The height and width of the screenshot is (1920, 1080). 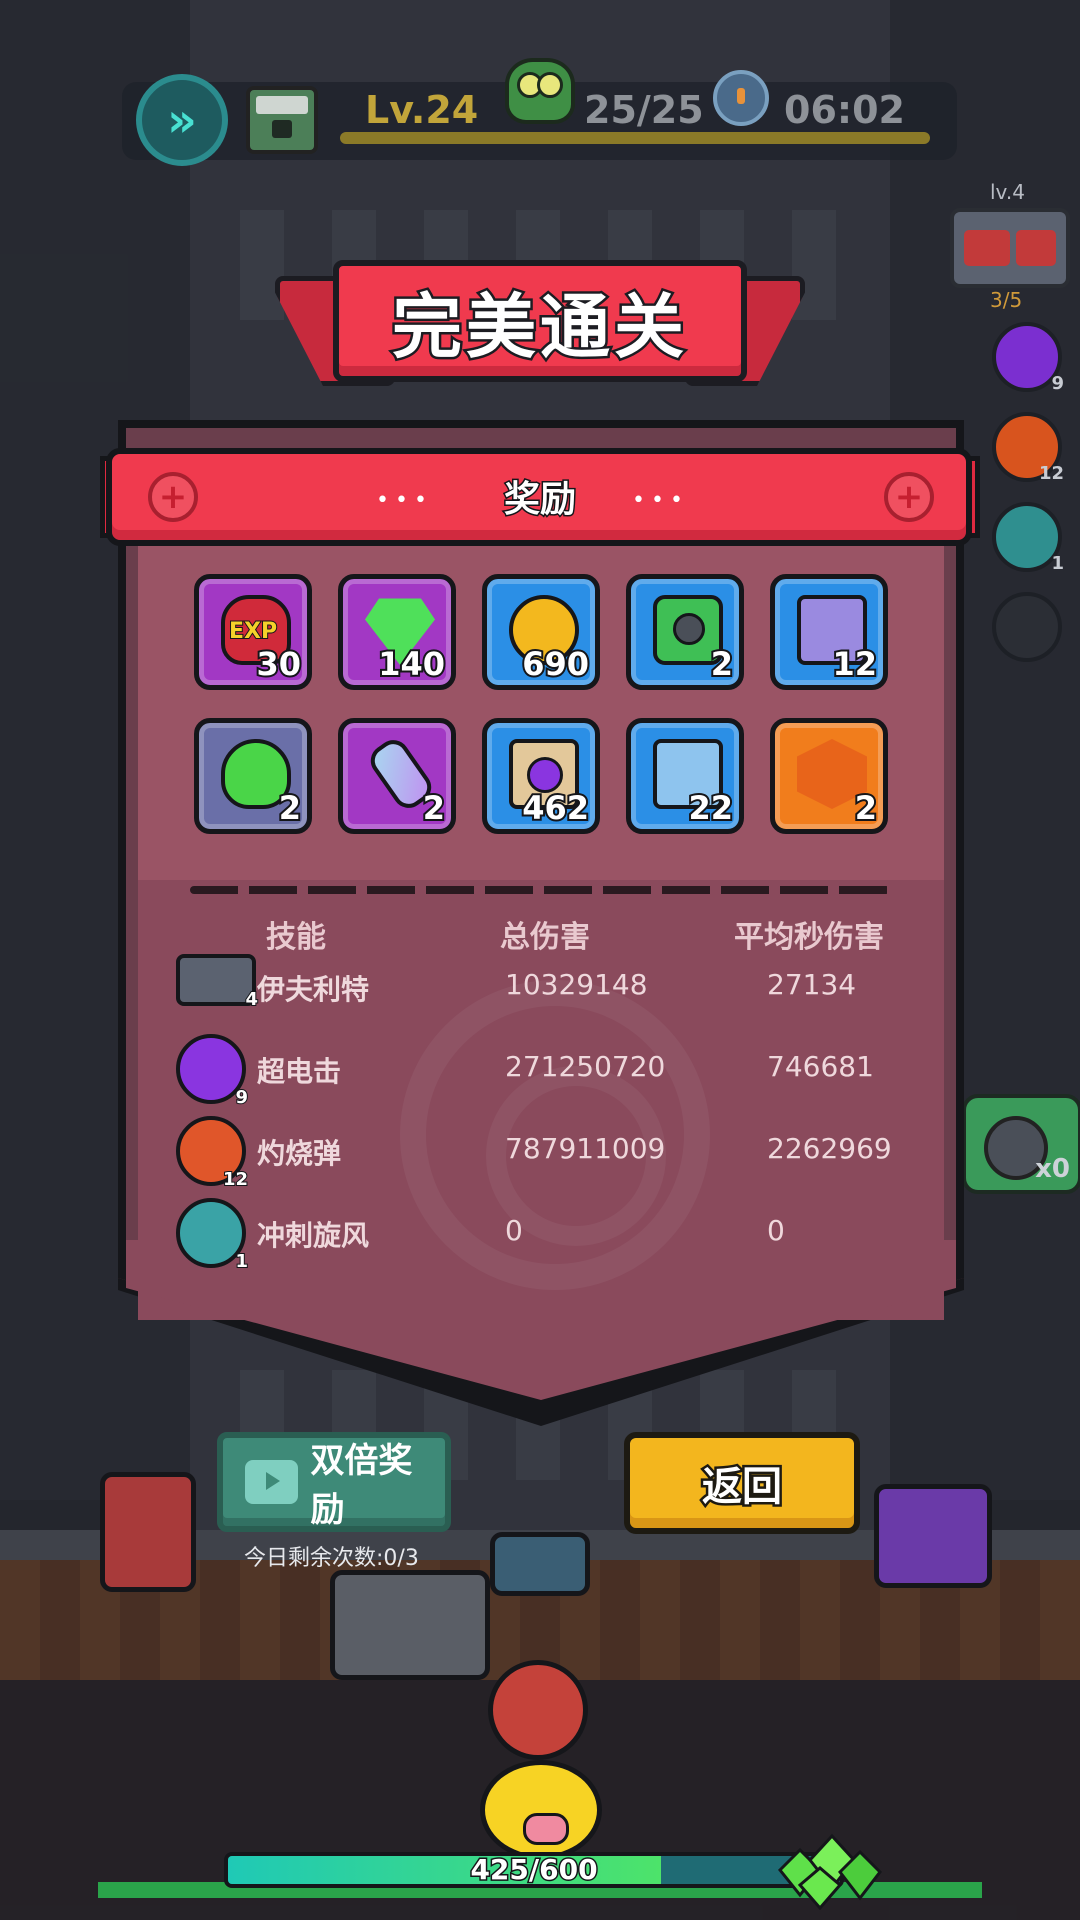 I want to click on skill-name: 伊夫利特, so click(x=313, y=989).